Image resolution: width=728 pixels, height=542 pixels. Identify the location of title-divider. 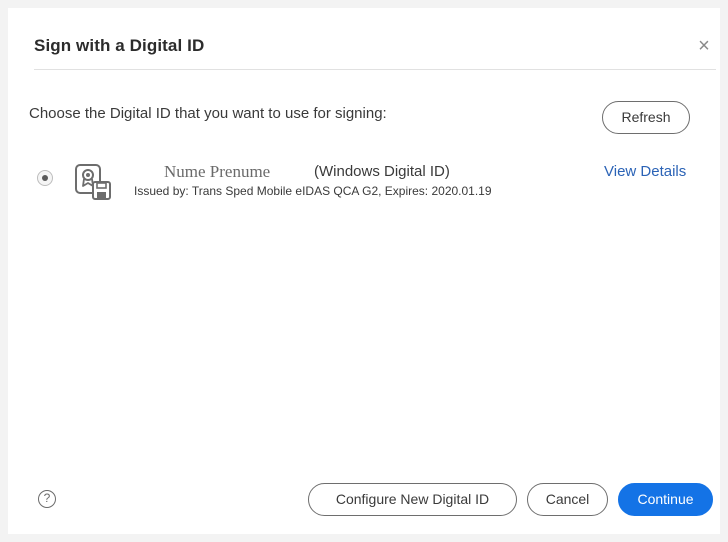
(375, 69).